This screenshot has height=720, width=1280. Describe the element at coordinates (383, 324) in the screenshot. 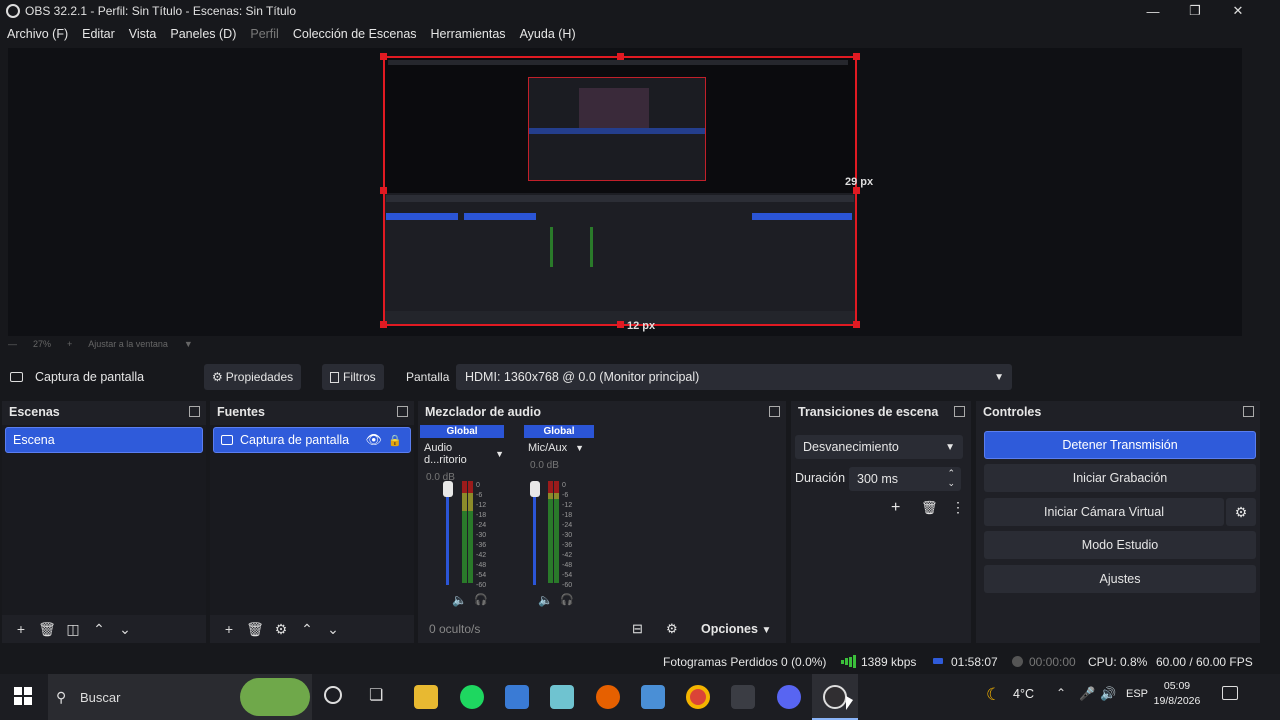

I see `resize-handle-bl` at that location.